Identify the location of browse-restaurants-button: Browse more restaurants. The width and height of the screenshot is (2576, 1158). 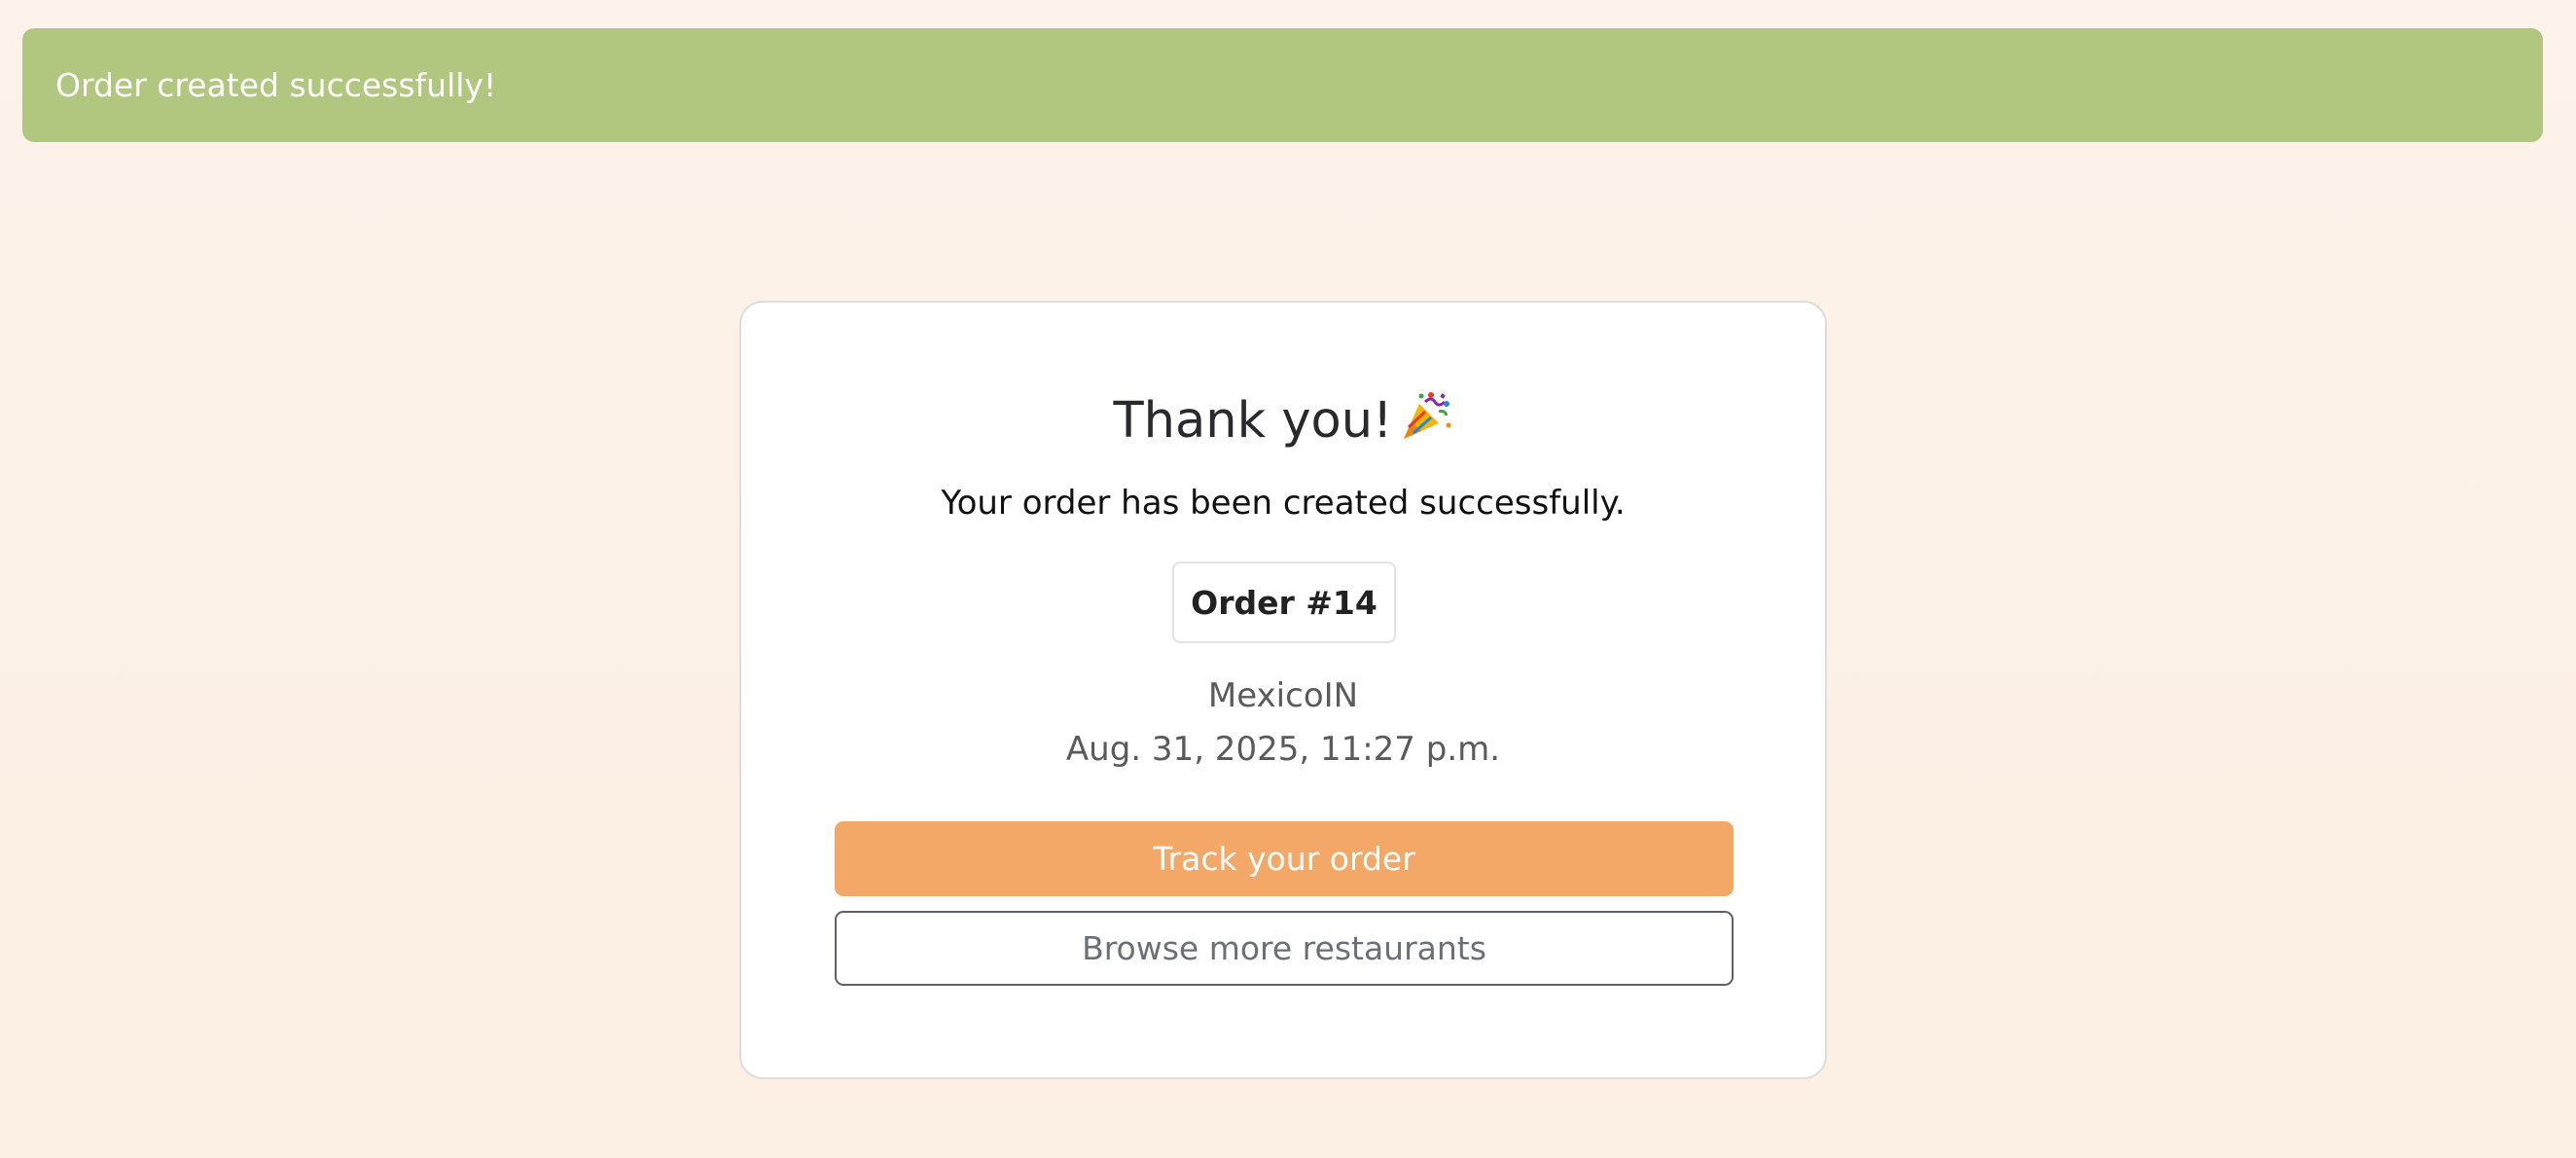
(1284, 948).